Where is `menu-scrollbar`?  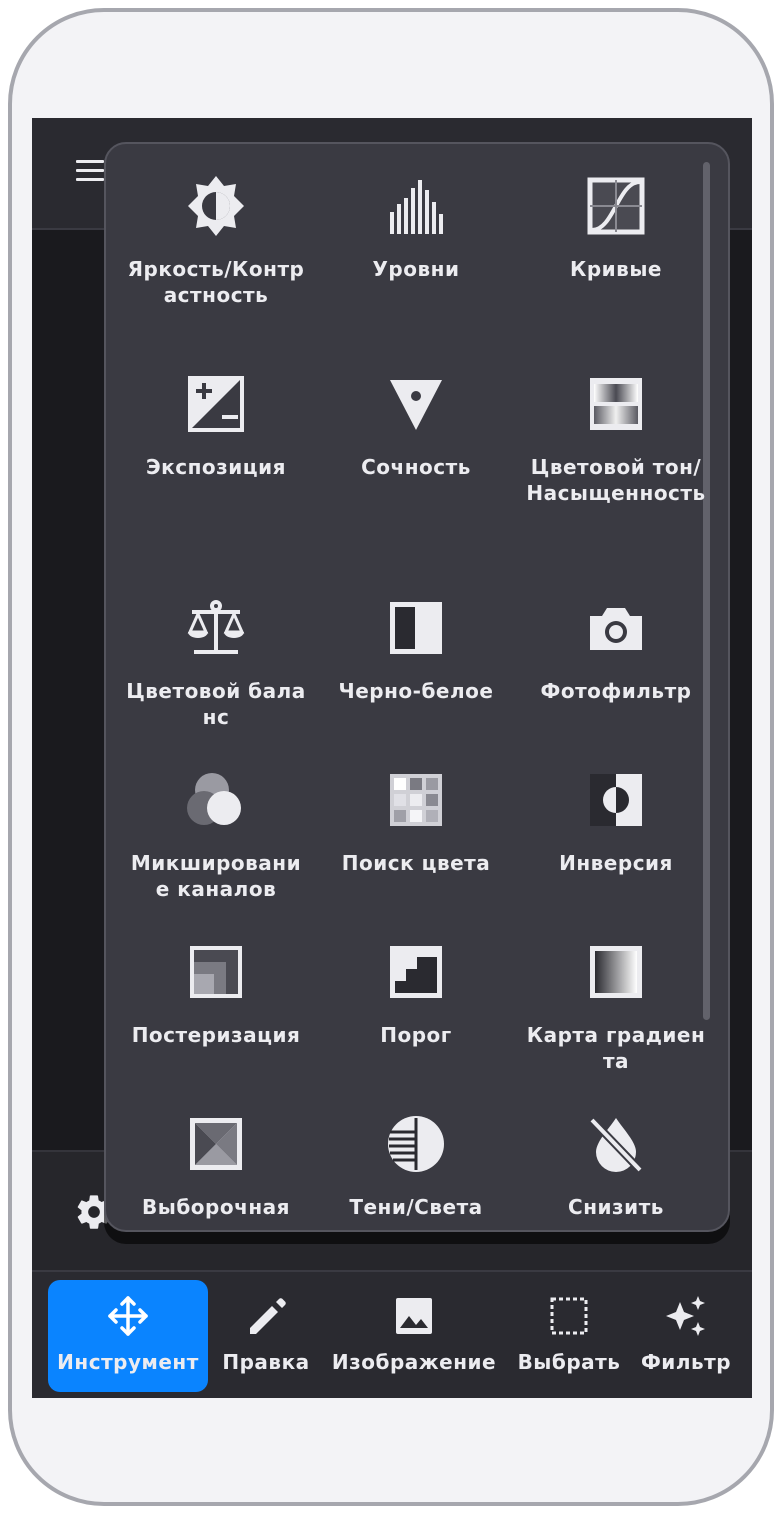
menu-scrollbar is located at coordinates (706, 591).